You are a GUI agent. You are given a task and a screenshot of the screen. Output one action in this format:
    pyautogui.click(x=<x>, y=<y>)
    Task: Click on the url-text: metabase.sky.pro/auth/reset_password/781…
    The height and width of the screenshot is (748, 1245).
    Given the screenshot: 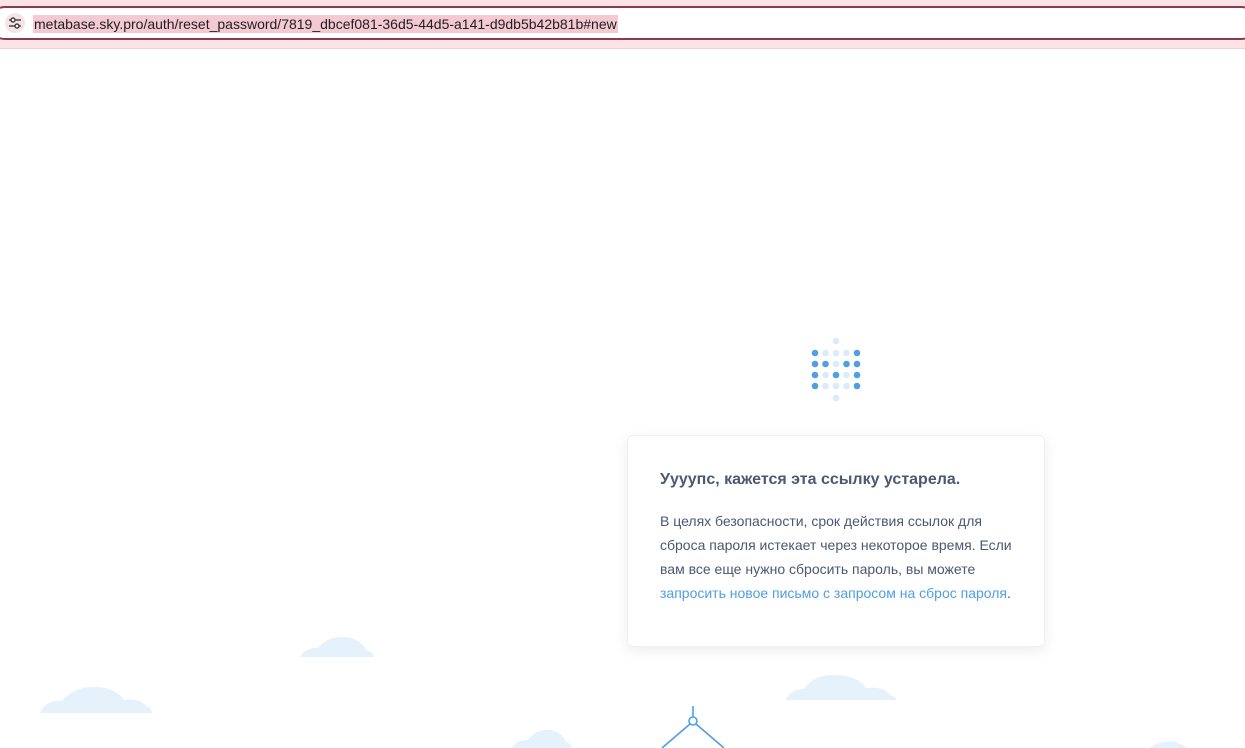 What is the action you would take?
    pyautogui.click(x=325, y=24)
    